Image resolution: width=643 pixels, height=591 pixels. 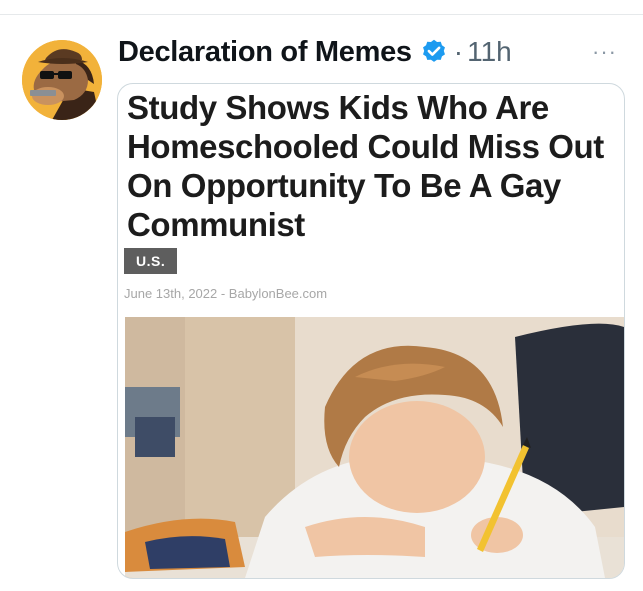 What do you see at coordinates (604, 52) in the screenshot?
I see `more-options-icon: ···` at bounding box center [604, 52].